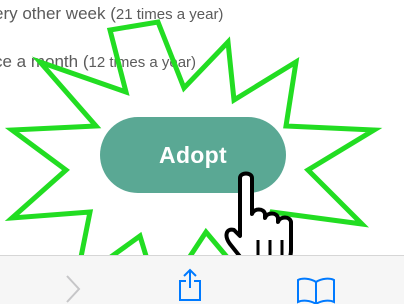  What do you see at coordinates (316, 290) in the screenshot?
I see `bookmarks-icon` at bounding box center [316, 290].